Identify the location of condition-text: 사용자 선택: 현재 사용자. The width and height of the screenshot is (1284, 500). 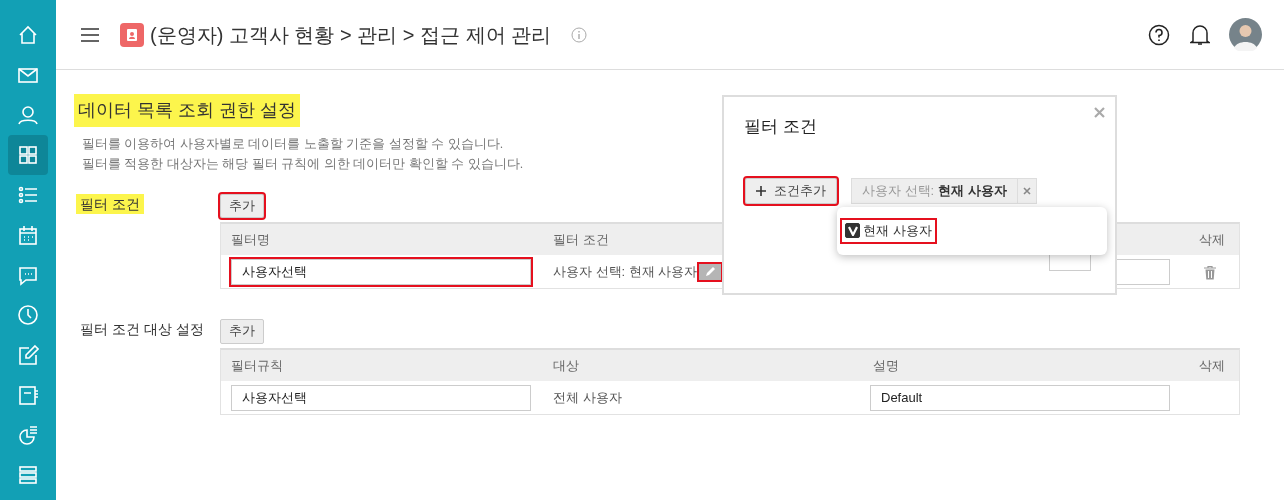
(625, 272).